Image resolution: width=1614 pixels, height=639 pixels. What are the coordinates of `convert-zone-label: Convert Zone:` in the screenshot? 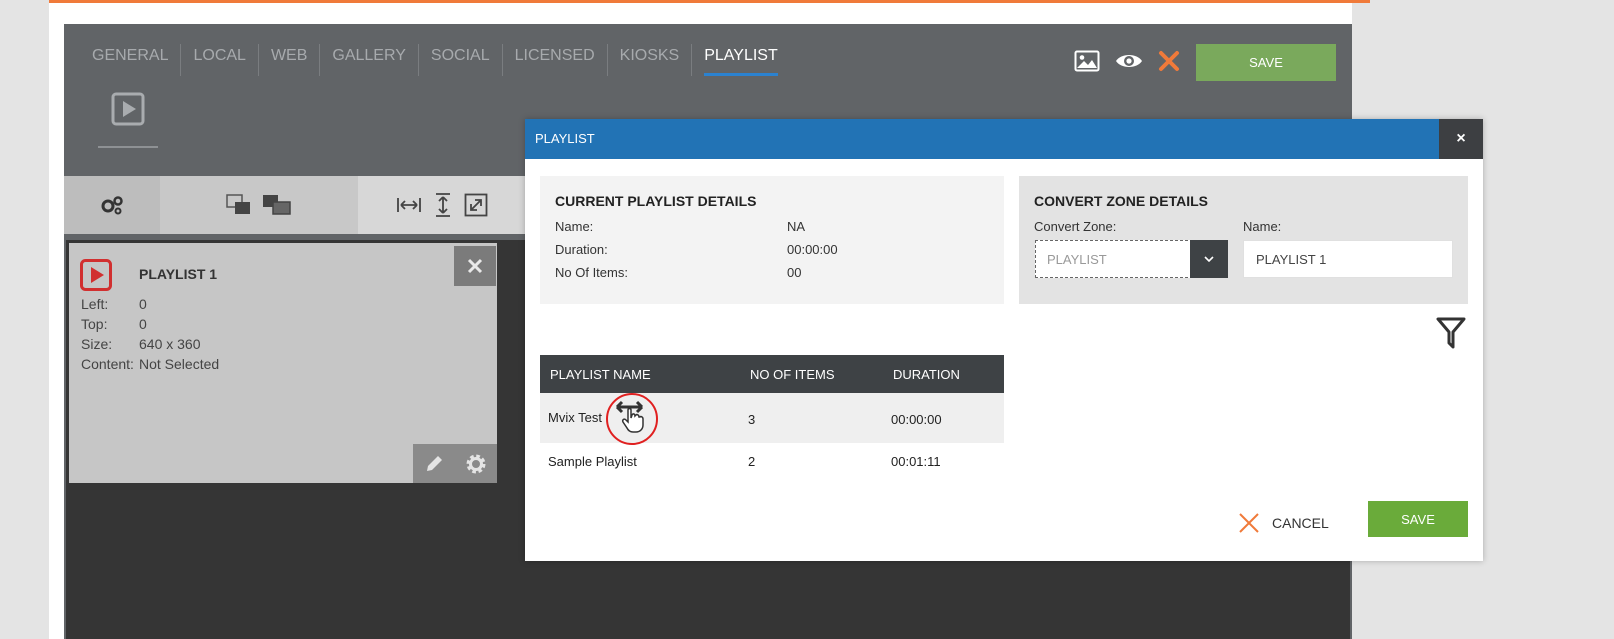 It's located at (1075, 226).